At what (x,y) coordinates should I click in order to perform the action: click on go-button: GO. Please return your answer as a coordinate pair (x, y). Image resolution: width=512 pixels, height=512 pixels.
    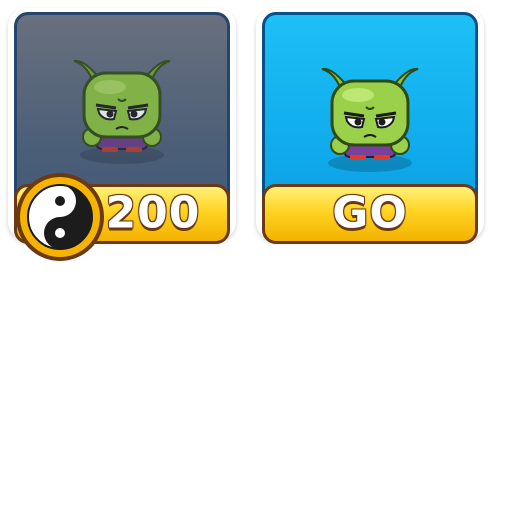
    Looking at the image, I should click on (370, 214).